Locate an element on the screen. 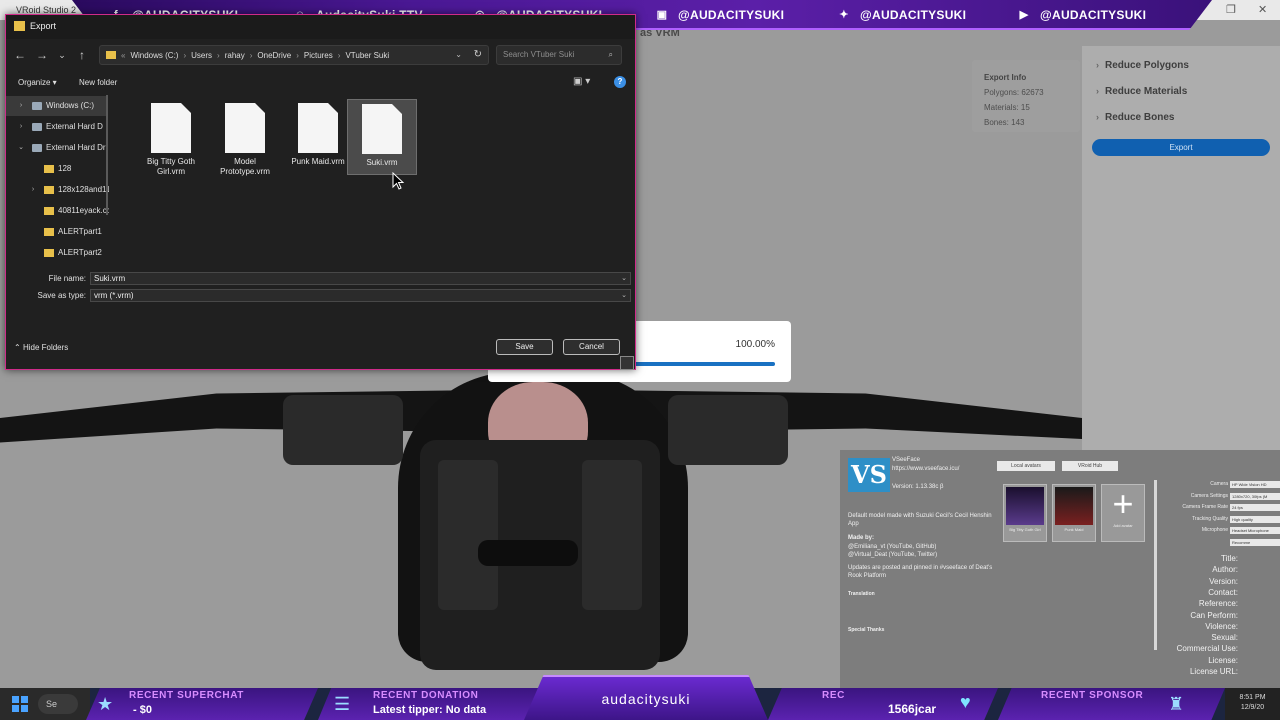 This screenshot has width=1280, height=720. setting-label: Camera Settings is located at coordinates (1209, 495).